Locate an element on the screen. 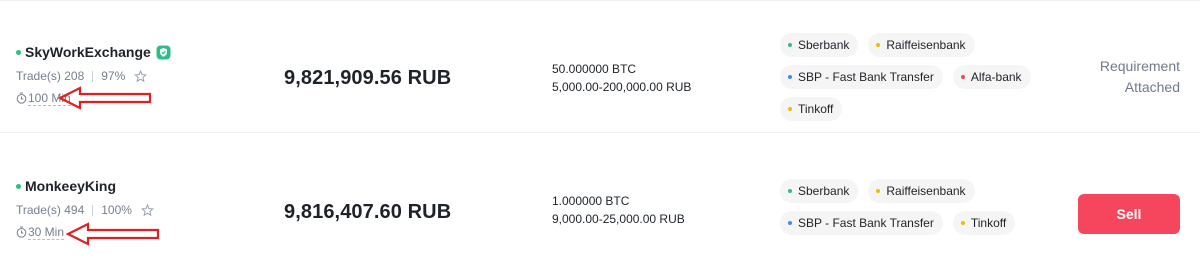 The image size is (1200, 267). order-limit: 5,000.00-200,000.00 RUB is located at coordinates (622, 87).